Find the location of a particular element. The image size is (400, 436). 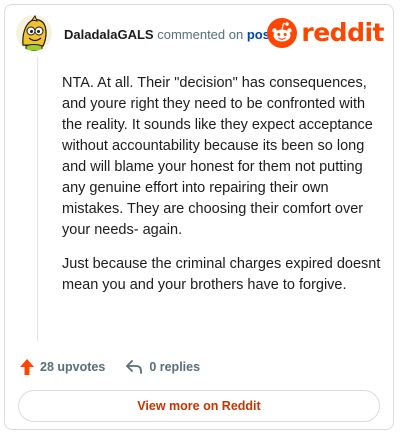

replies-button: 0 replies is located at coordinates (162, 367).